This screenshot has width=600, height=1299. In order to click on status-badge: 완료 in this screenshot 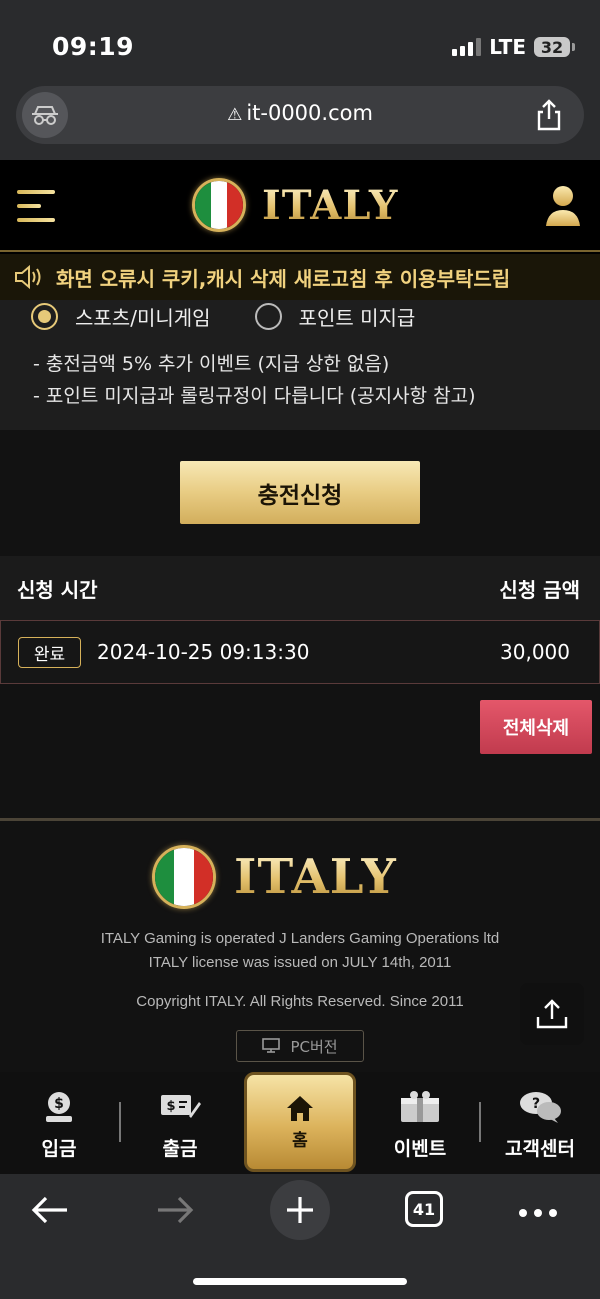, I will do `click(49, 652)`.